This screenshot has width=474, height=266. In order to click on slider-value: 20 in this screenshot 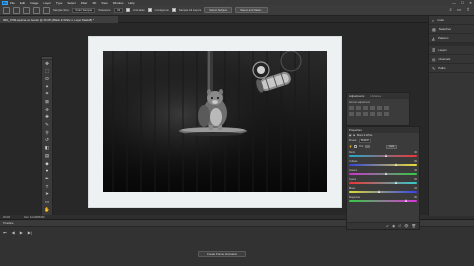, I will do `click(415, 188)`.